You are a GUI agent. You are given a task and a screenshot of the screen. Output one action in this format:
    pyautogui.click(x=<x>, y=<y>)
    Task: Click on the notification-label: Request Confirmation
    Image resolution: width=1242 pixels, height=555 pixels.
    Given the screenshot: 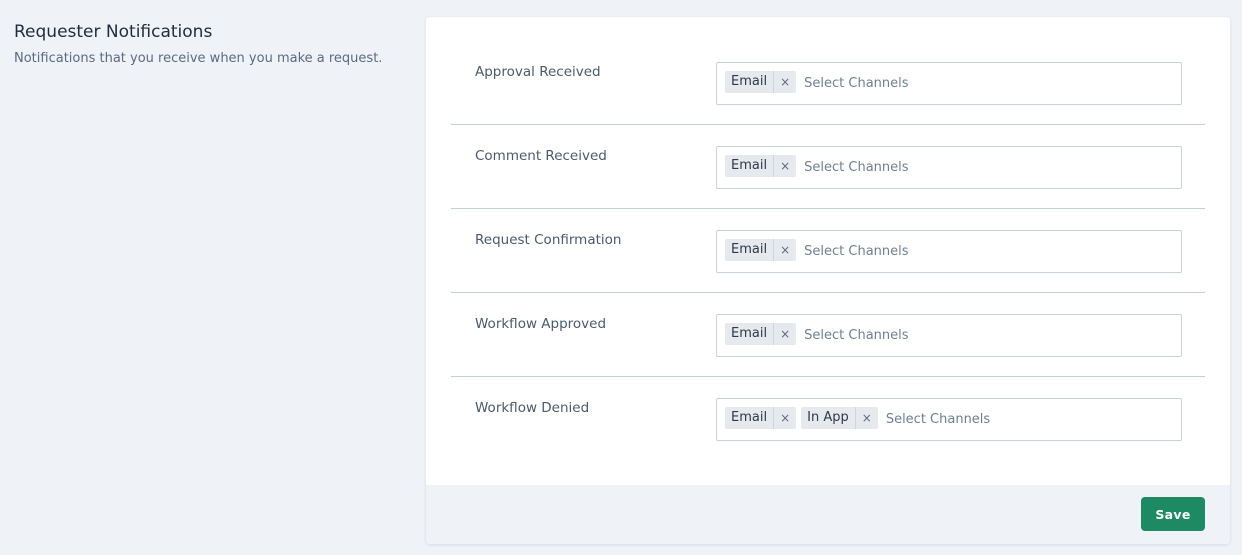 What is the action you would take?
    pyautogui.click(x=548, y=240)
    